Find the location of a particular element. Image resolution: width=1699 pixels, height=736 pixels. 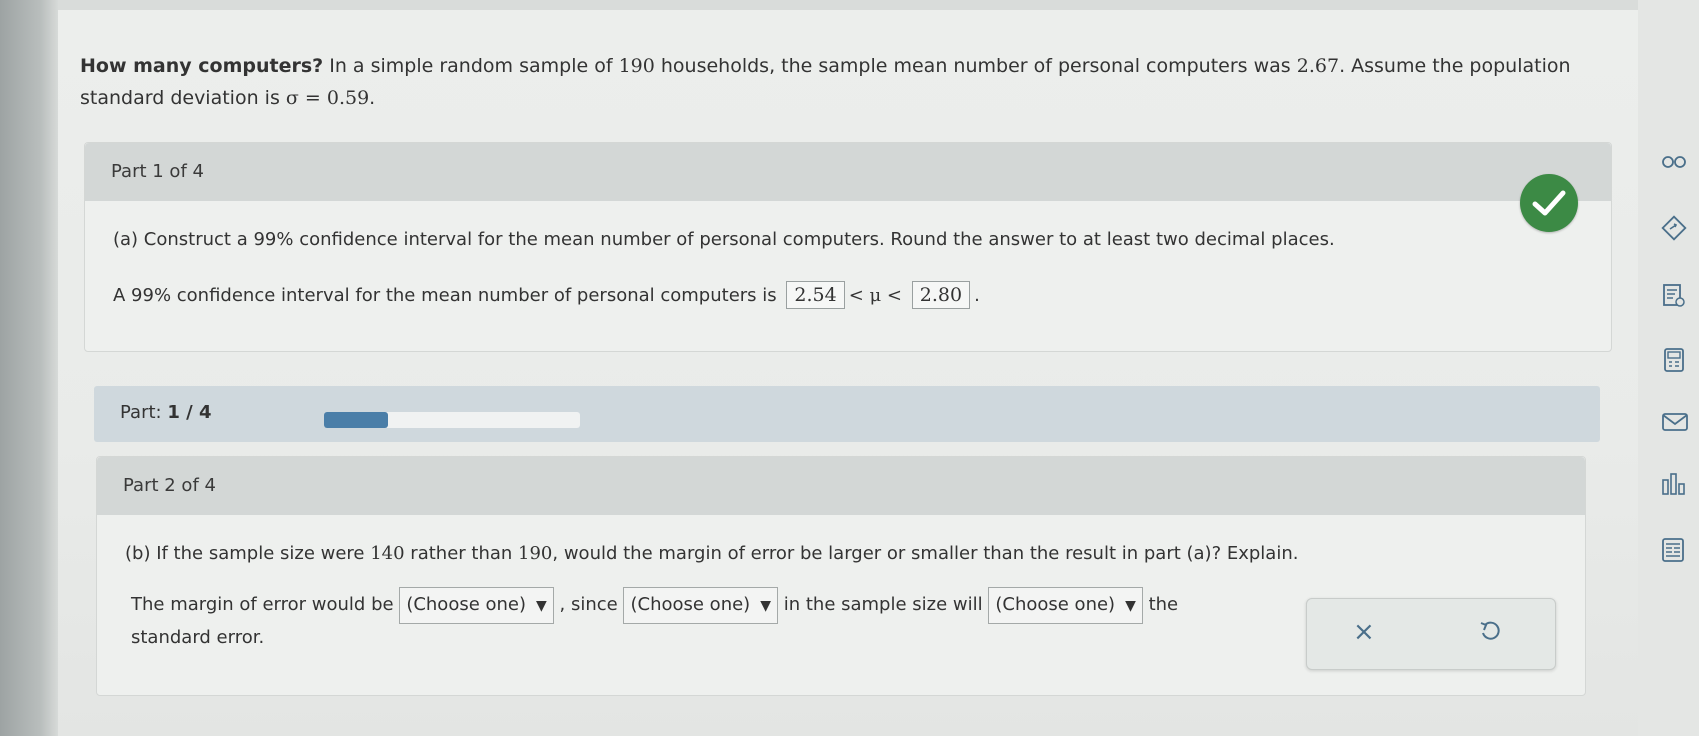

progress-track-wrap is located at coordinates (377, 420).